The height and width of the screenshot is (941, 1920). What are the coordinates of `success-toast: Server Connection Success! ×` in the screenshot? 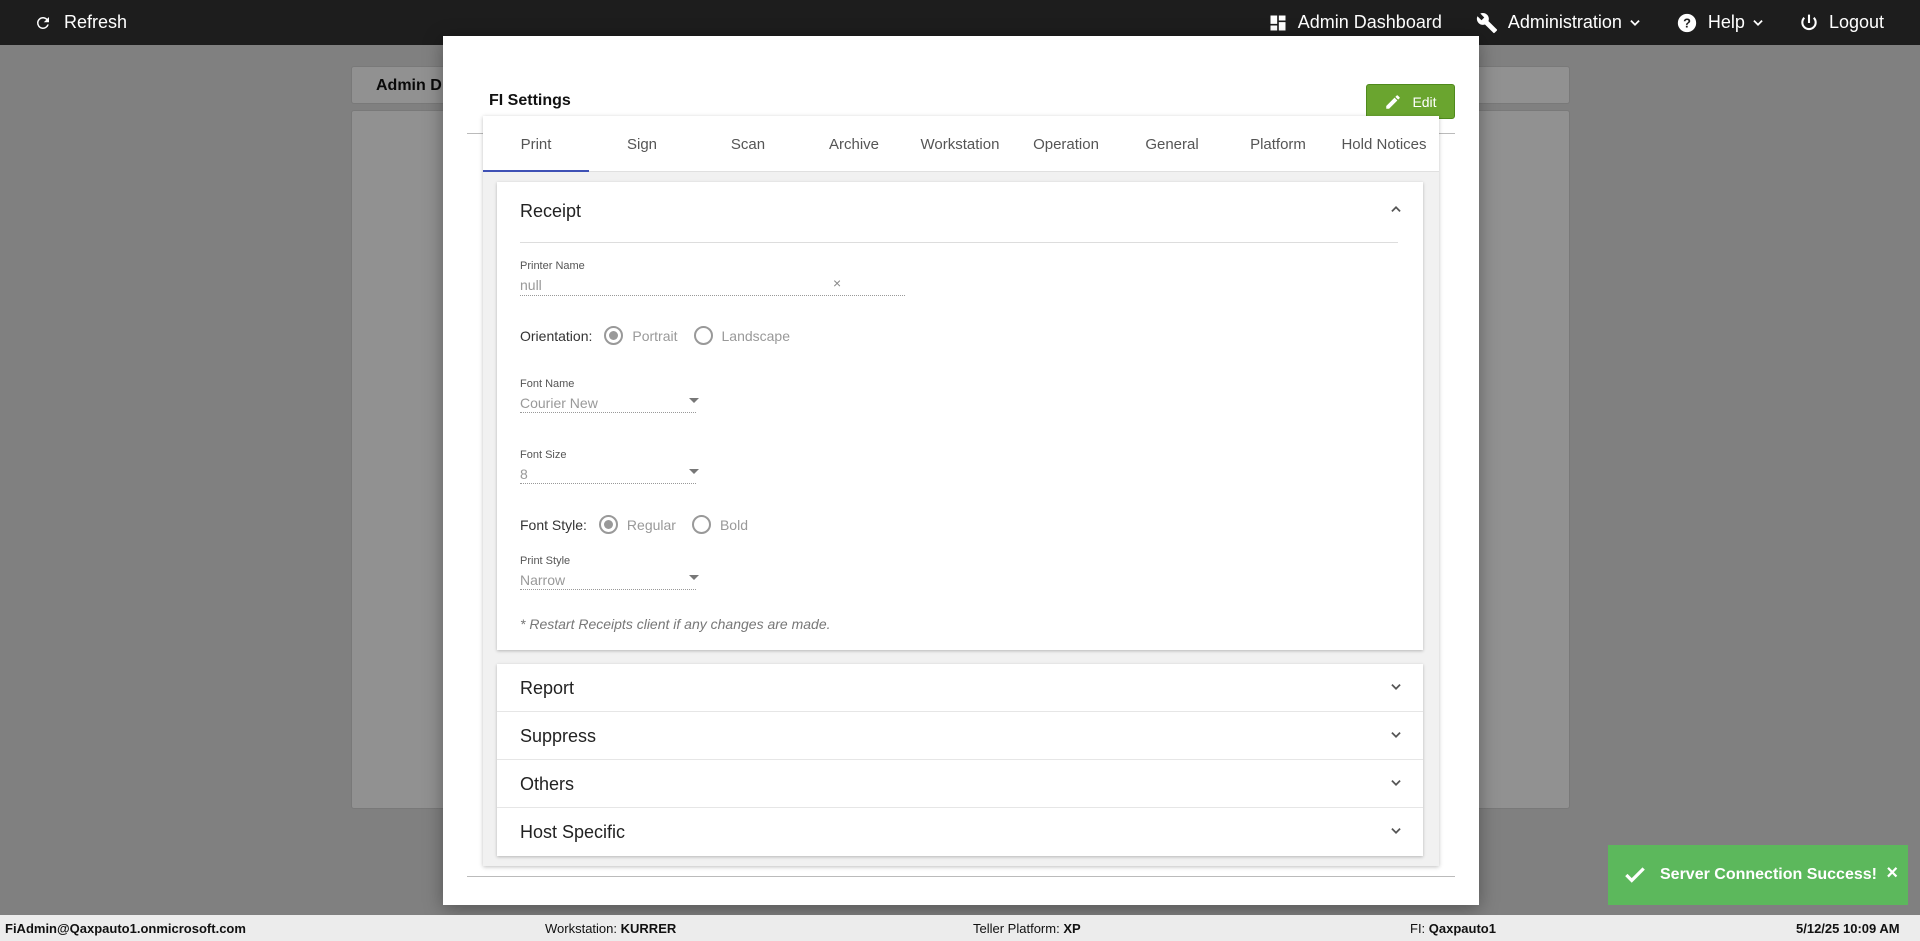 It's located at (1758, 875).